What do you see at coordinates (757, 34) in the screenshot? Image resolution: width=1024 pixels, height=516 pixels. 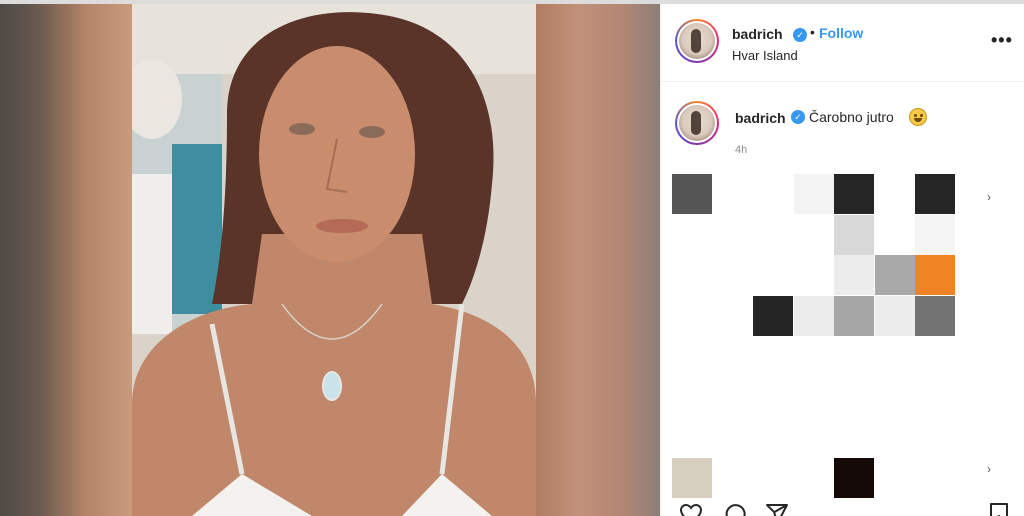 I see `author-username: badrich` at bounding box center [757, 34].